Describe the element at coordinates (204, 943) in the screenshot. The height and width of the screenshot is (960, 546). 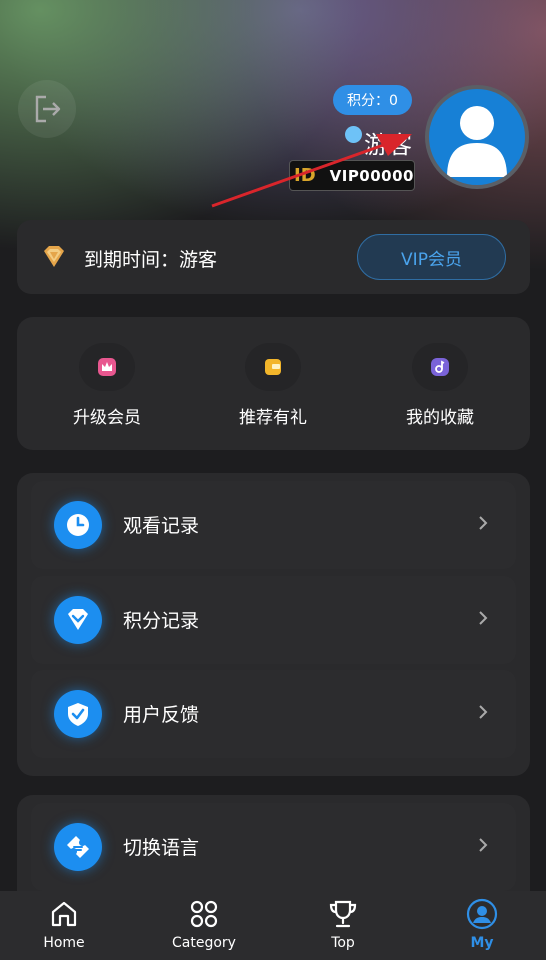
I see `tab-label: Category` at that location.